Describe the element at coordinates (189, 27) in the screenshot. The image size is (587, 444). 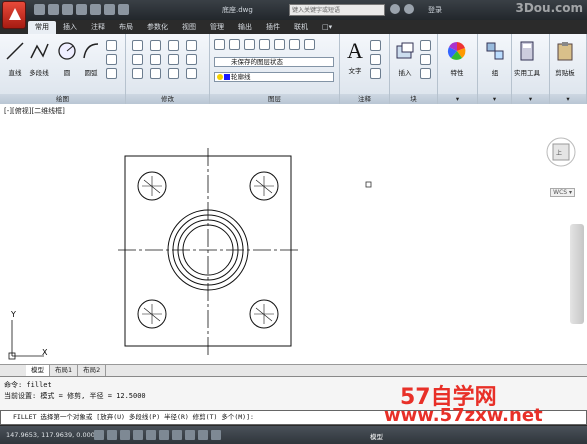
I see `tab-view: 视图` at that location.